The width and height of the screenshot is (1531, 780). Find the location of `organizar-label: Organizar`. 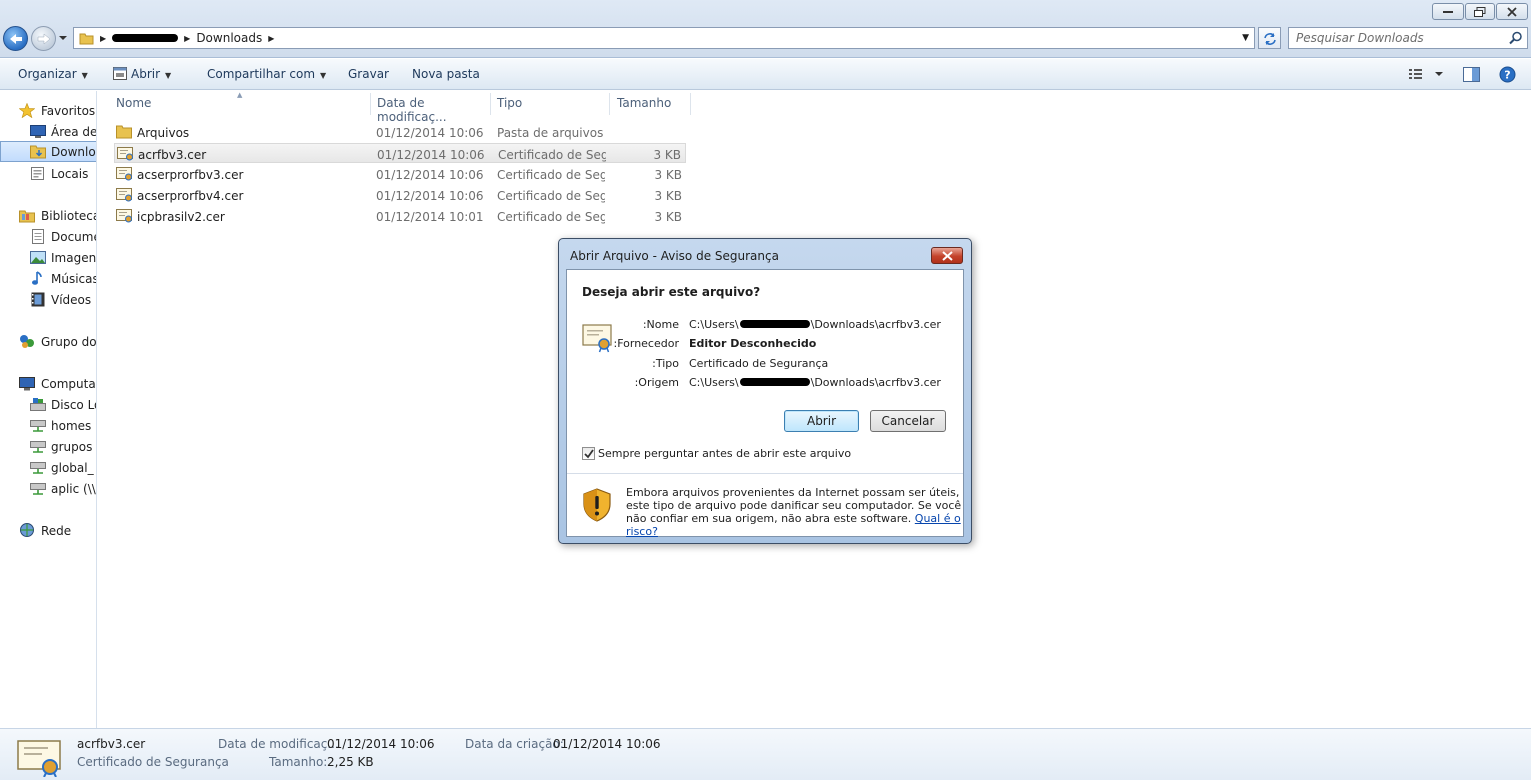

organizar-label: Organizar is located at coordinates (47, 74).